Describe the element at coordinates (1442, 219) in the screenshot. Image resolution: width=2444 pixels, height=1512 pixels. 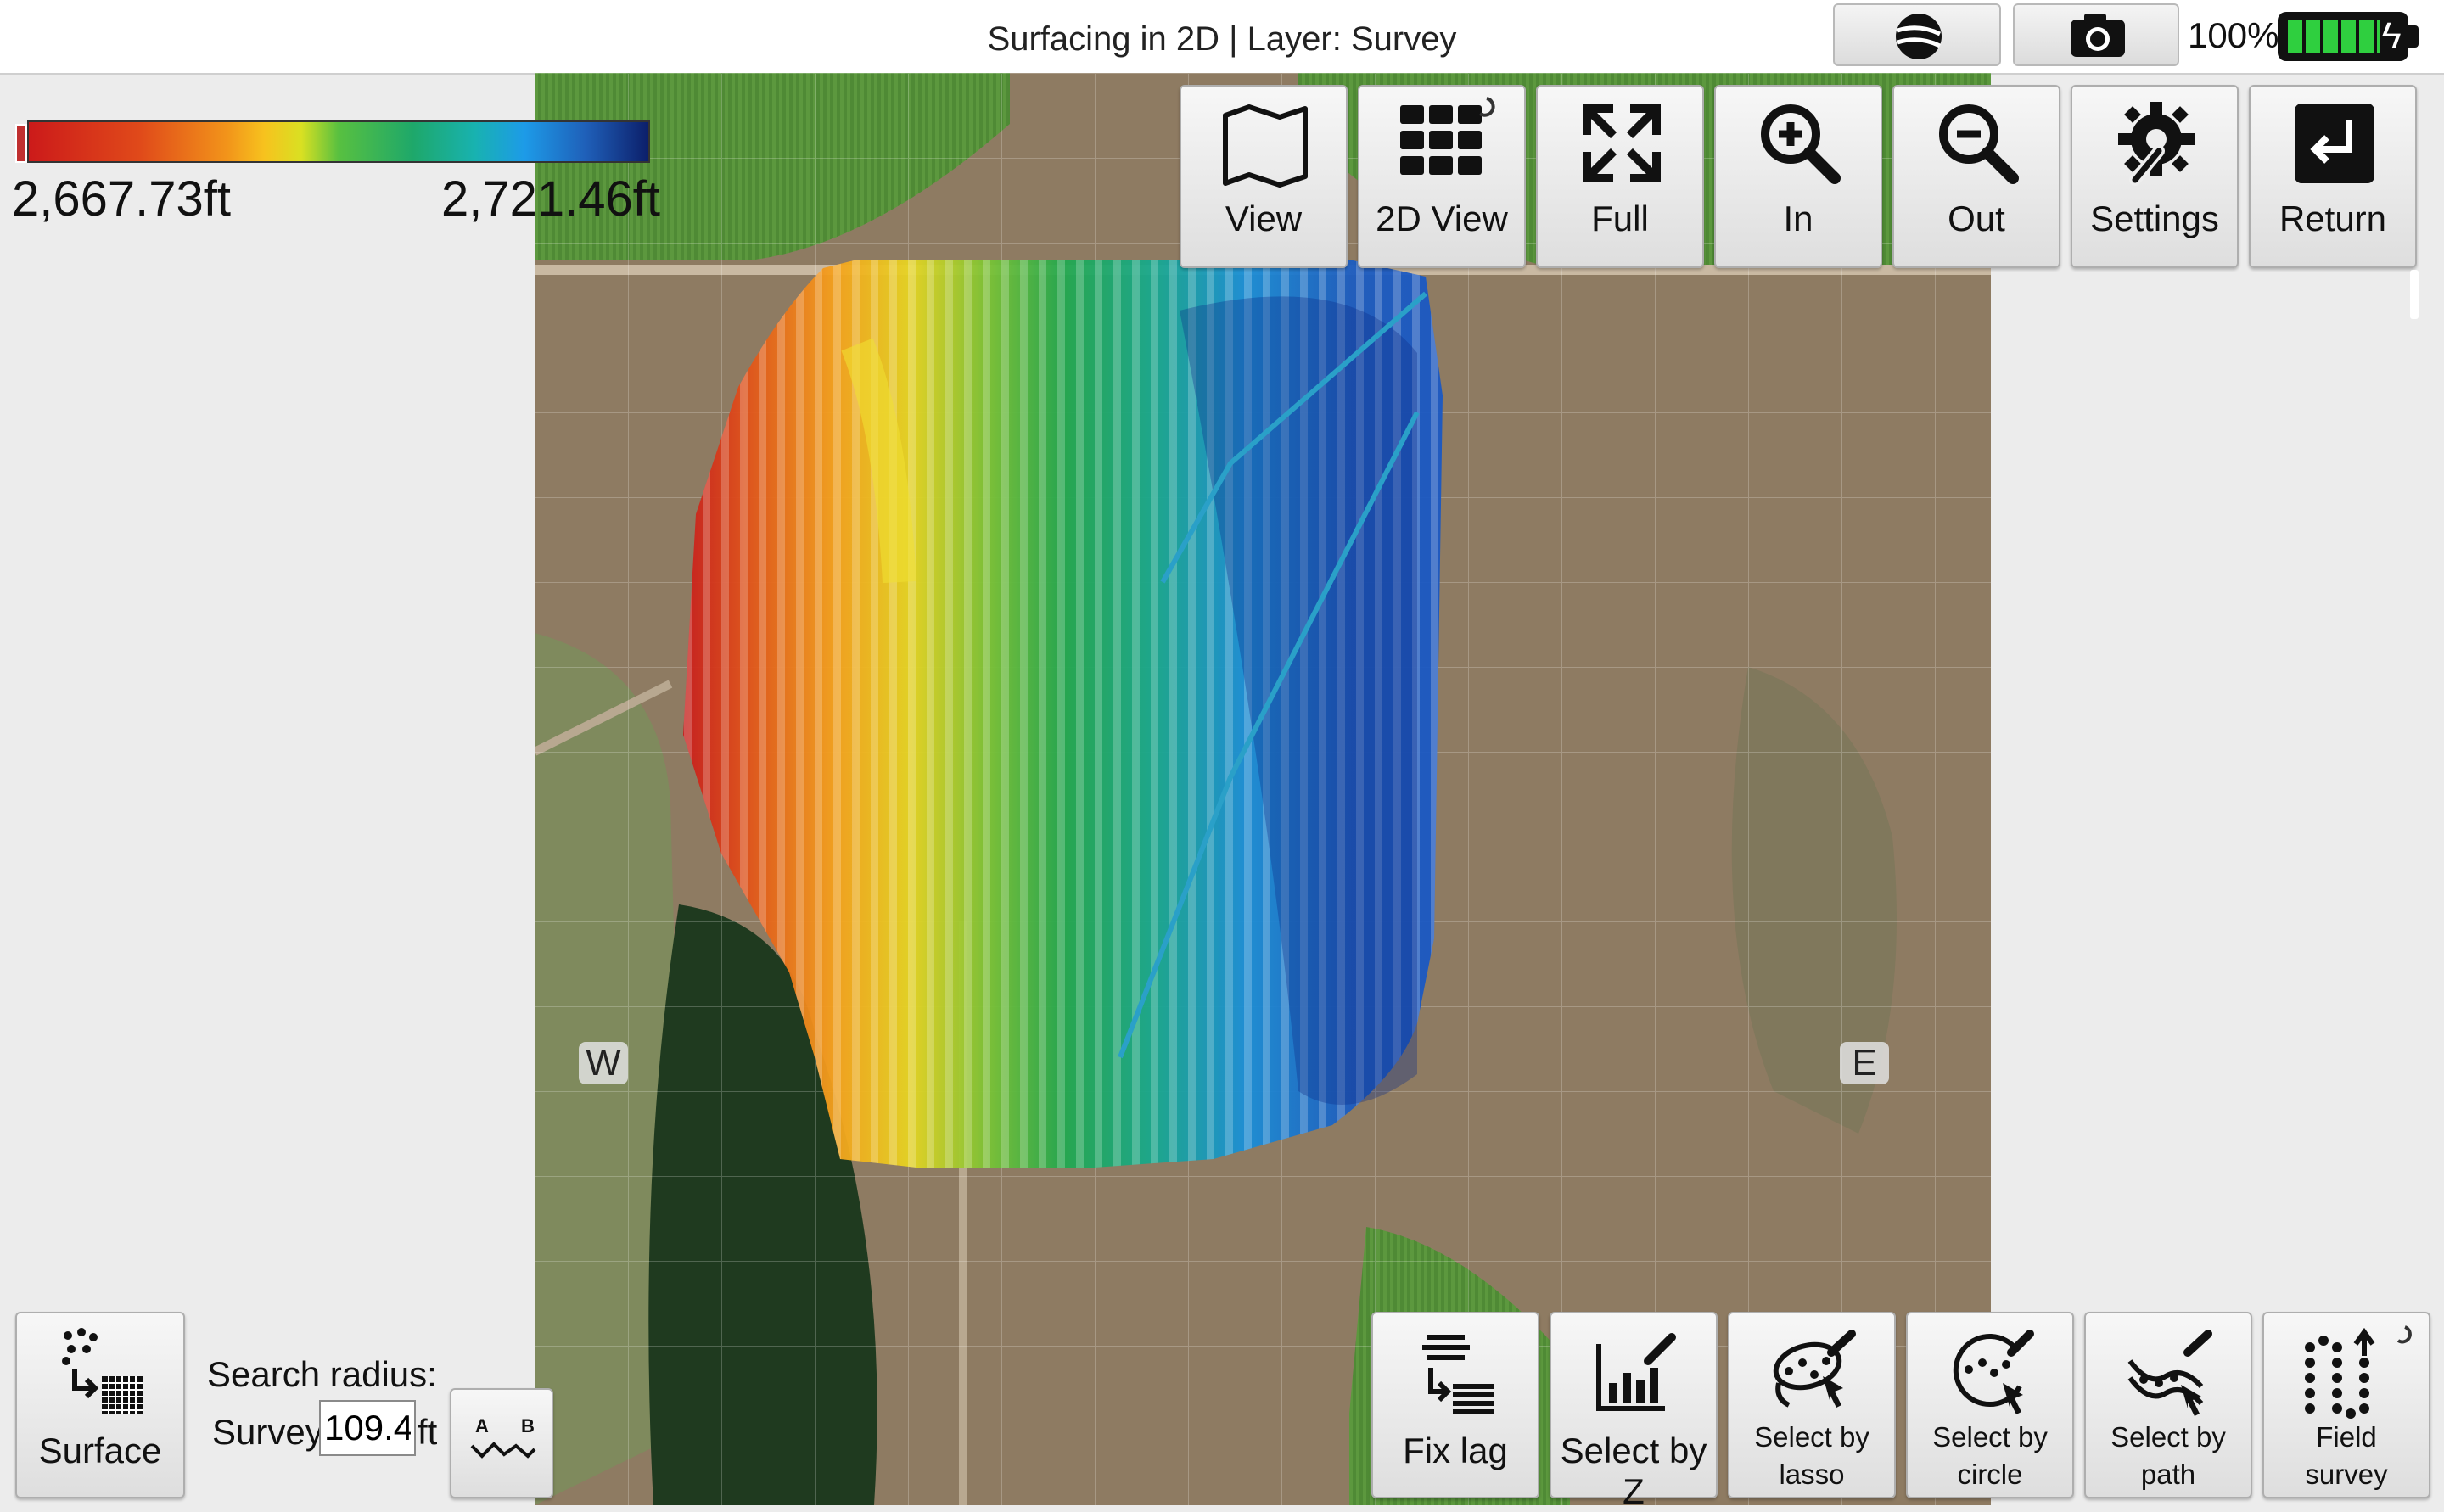
I see `2d-view-label: 2D View` at that location.